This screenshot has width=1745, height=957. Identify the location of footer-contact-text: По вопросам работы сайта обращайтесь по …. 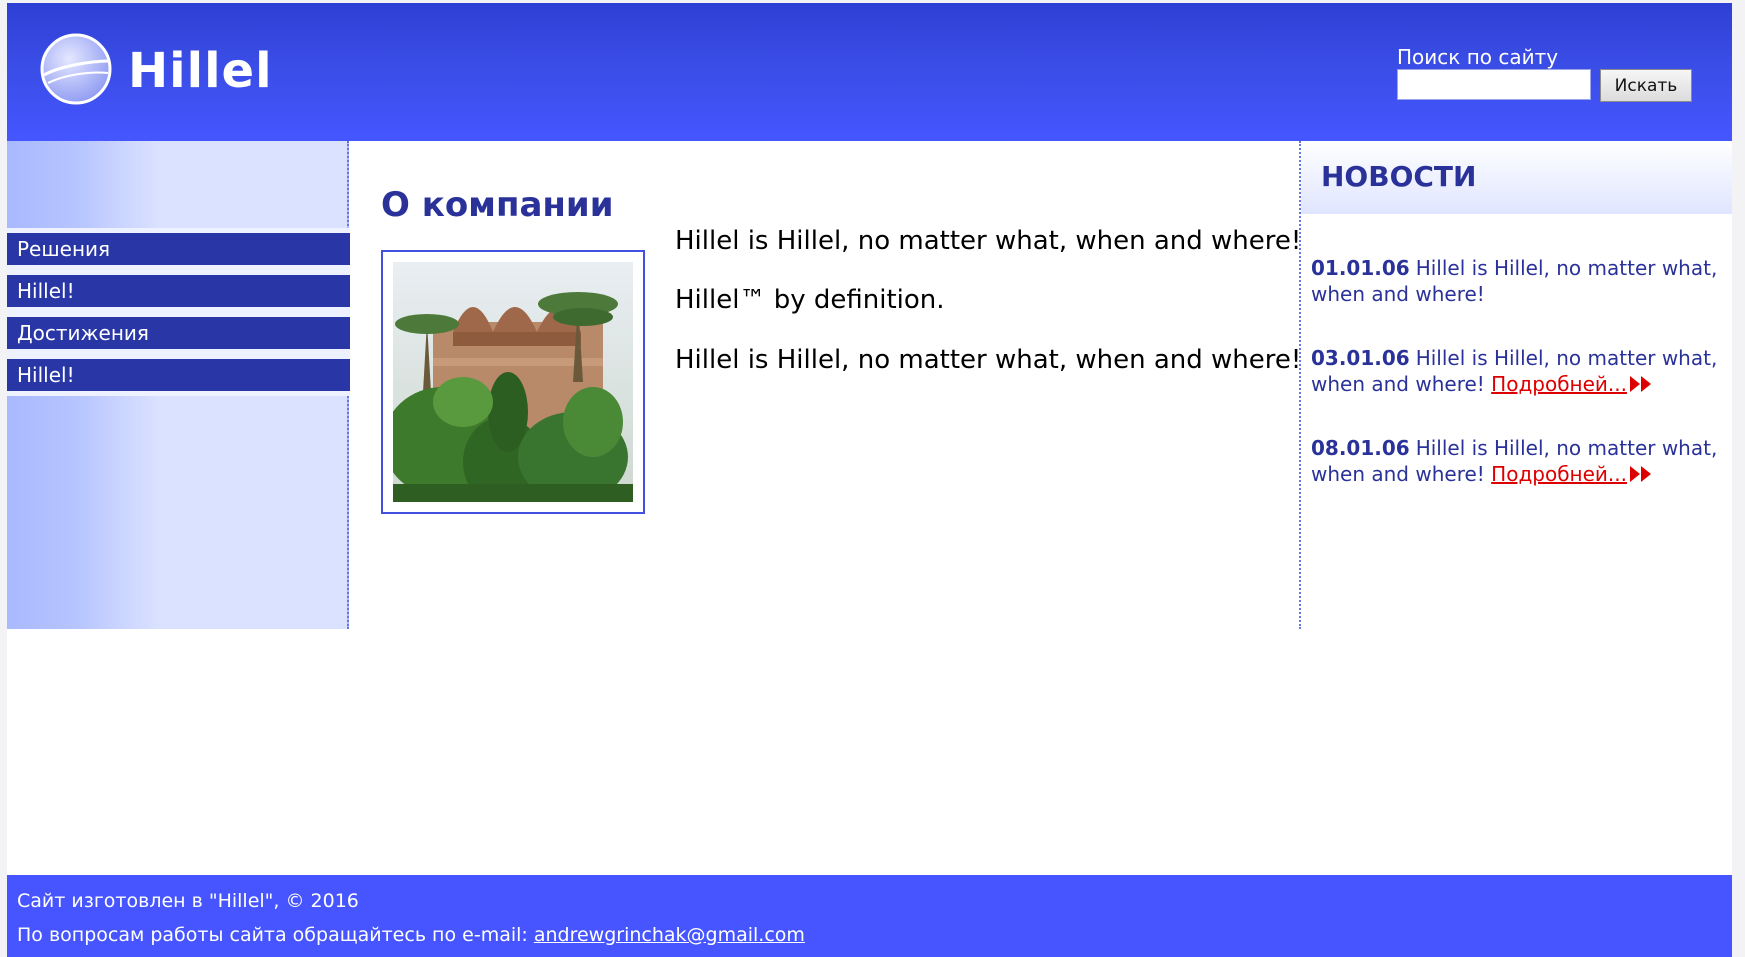
(275, 935).